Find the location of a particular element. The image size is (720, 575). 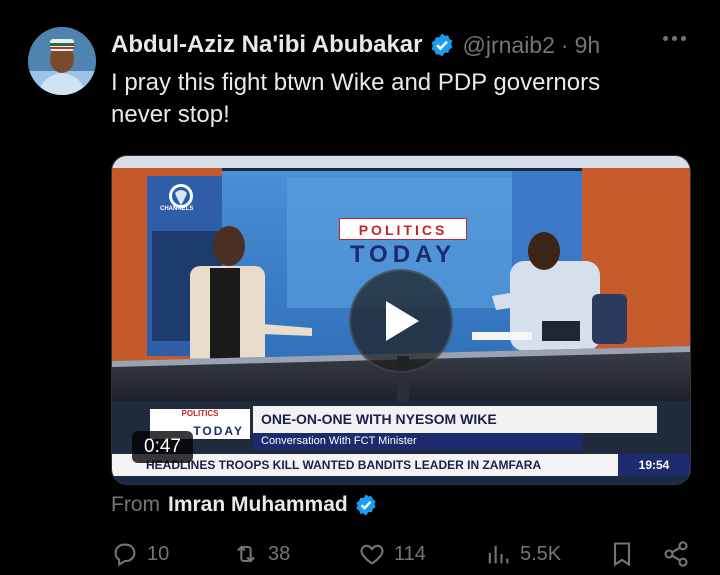

bookmark-icon is located at coordinates (622, 554).